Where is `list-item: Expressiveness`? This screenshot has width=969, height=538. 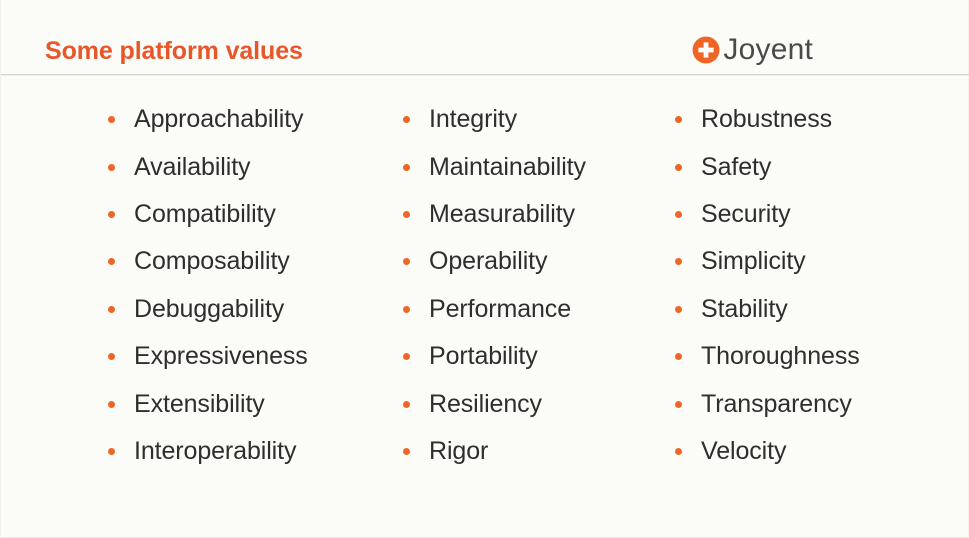 list-item: Expressiveness is located at coordinates (249, 356).